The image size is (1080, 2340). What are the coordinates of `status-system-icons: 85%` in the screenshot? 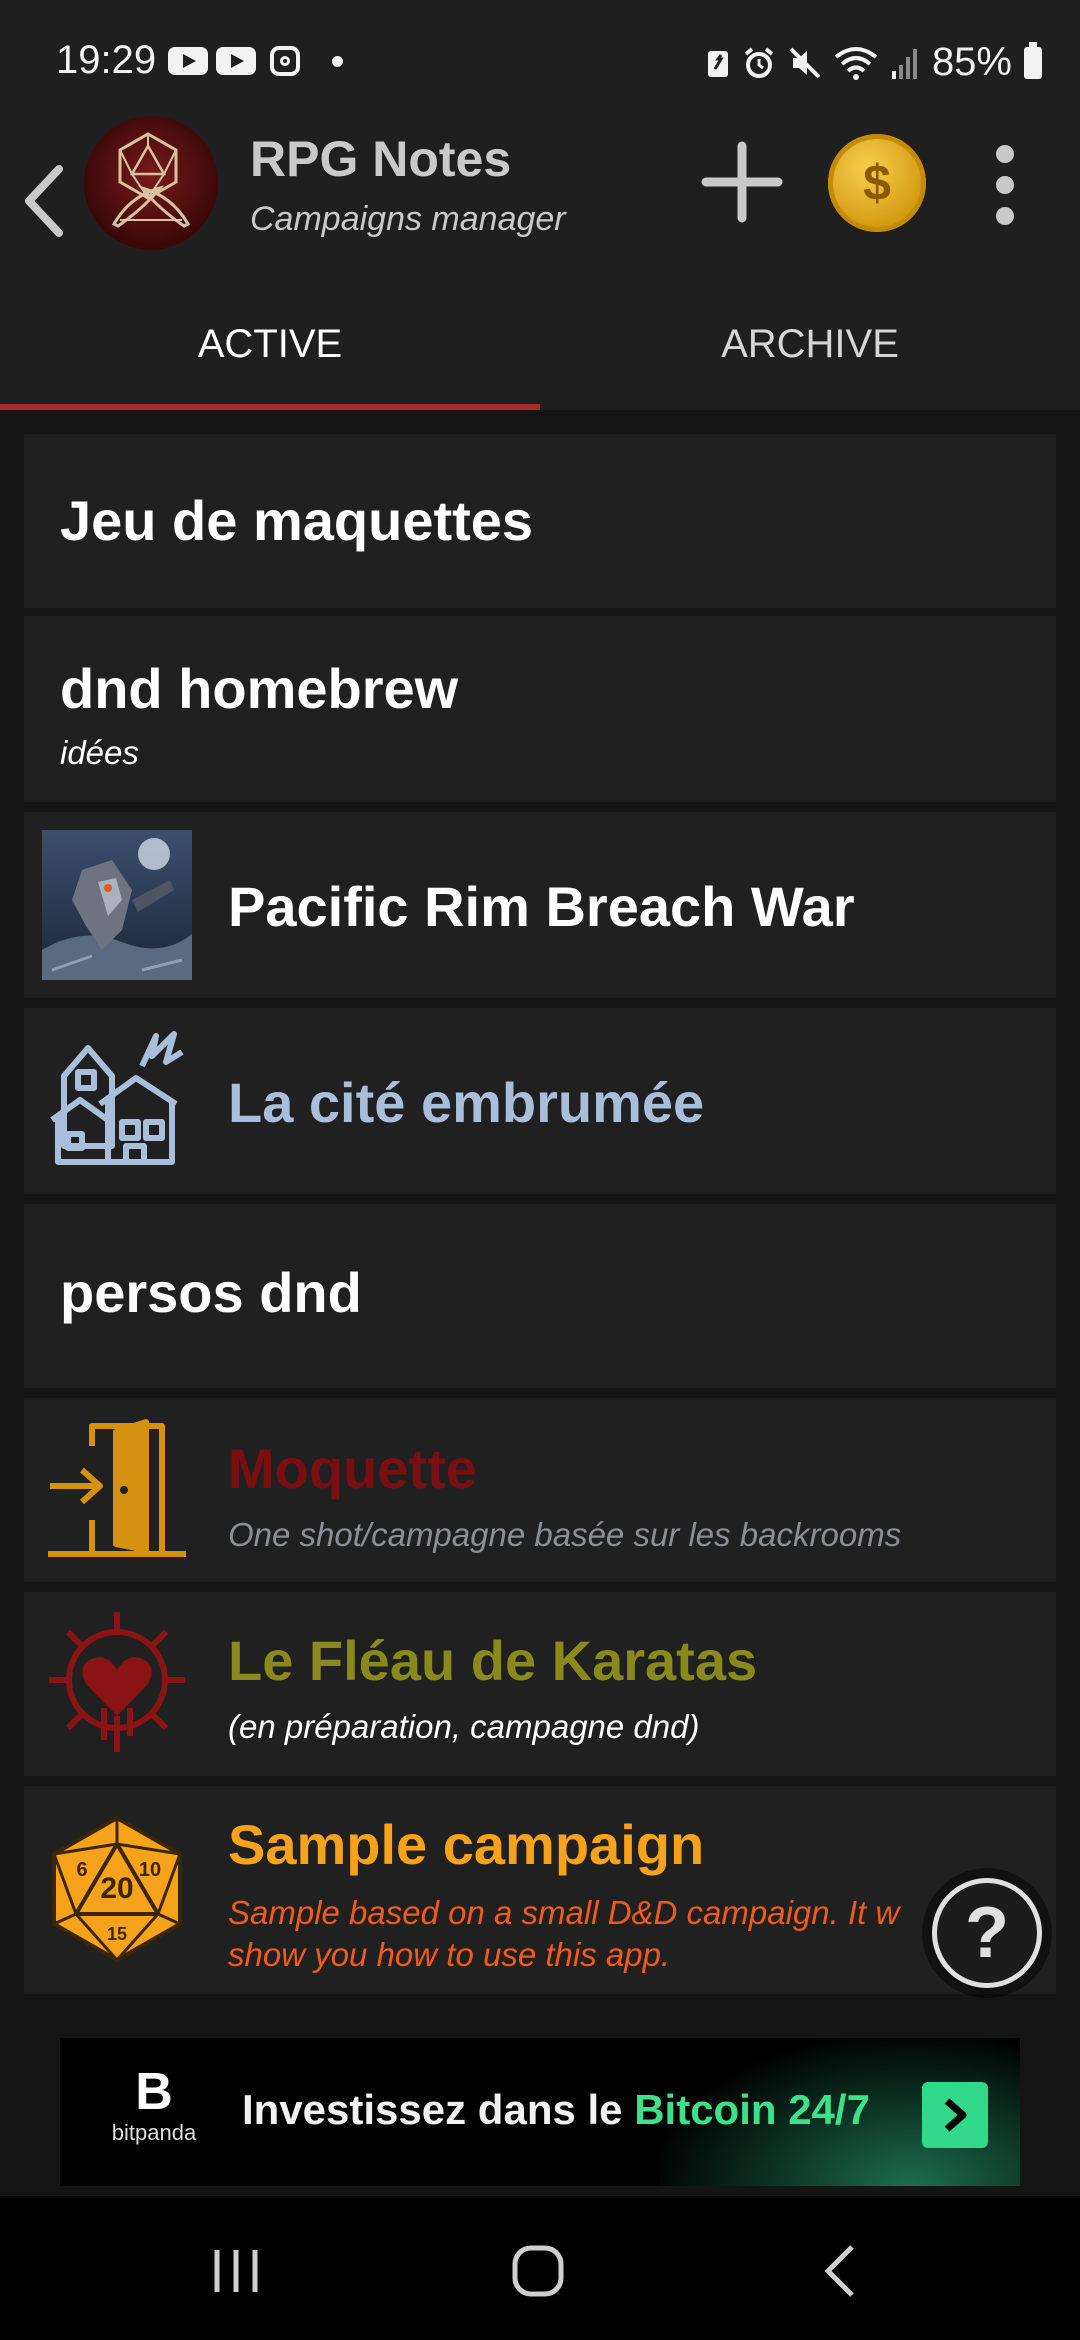 It's located at (874, 62).